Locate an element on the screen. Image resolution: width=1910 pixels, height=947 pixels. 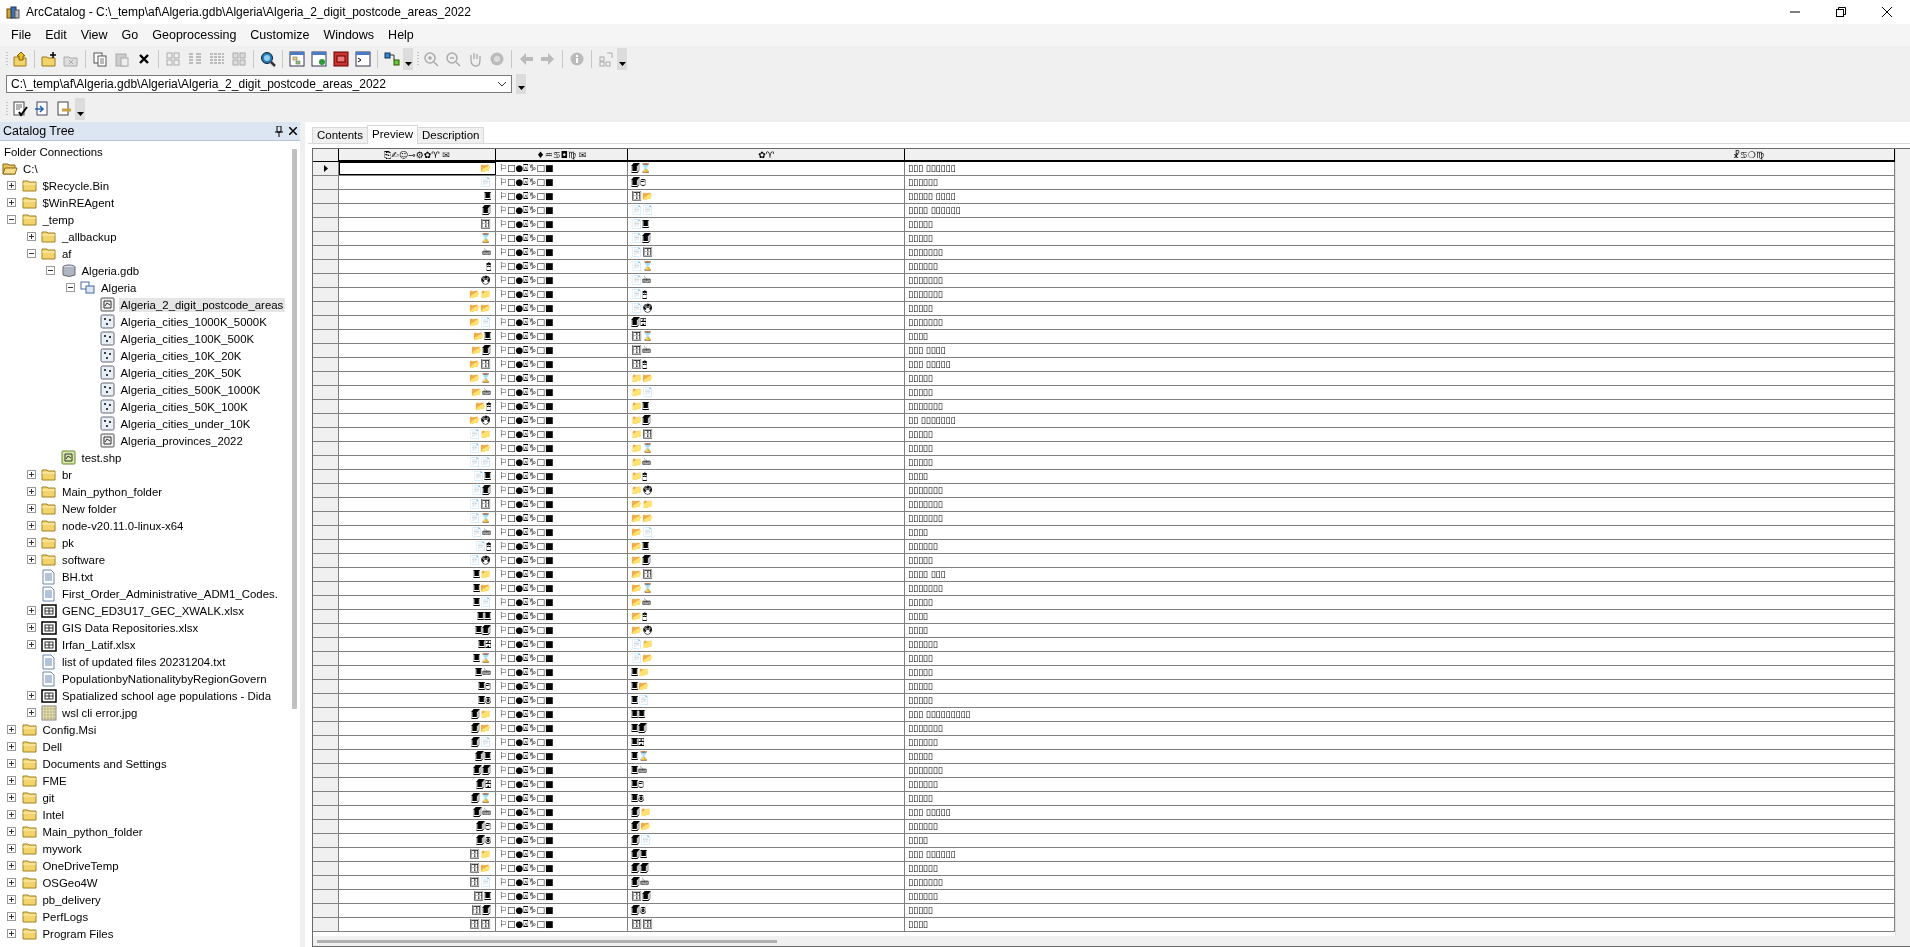
tree-item: FME is located at coordinates (54, 780).